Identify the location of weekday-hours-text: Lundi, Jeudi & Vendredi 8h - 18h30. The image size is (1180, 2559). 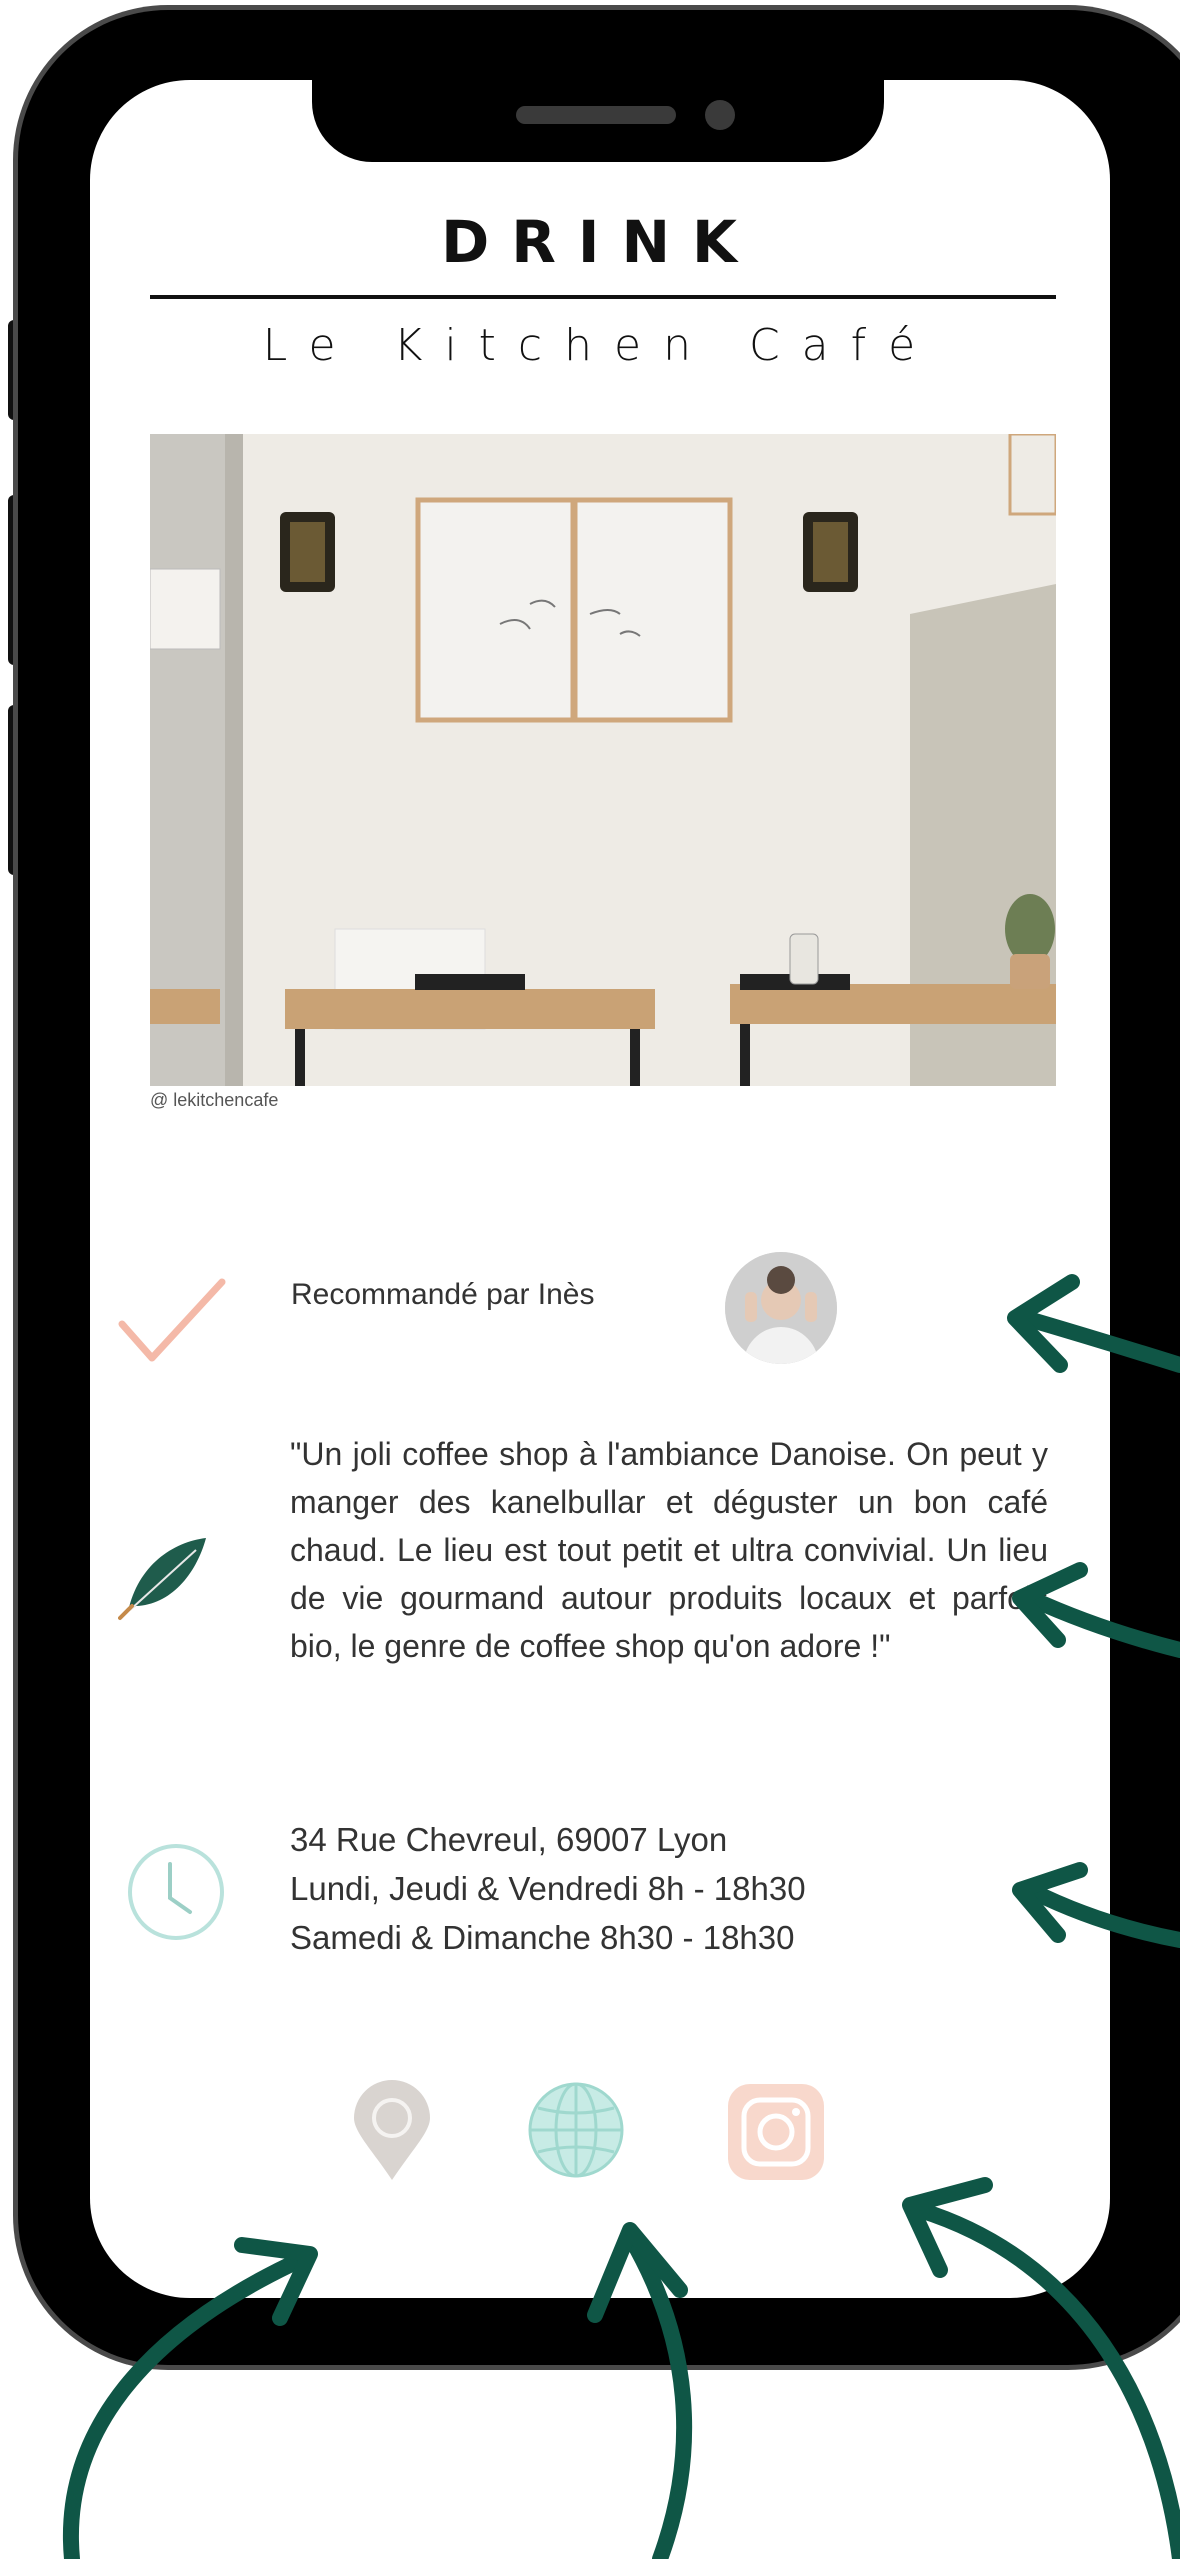
(548, 1888).